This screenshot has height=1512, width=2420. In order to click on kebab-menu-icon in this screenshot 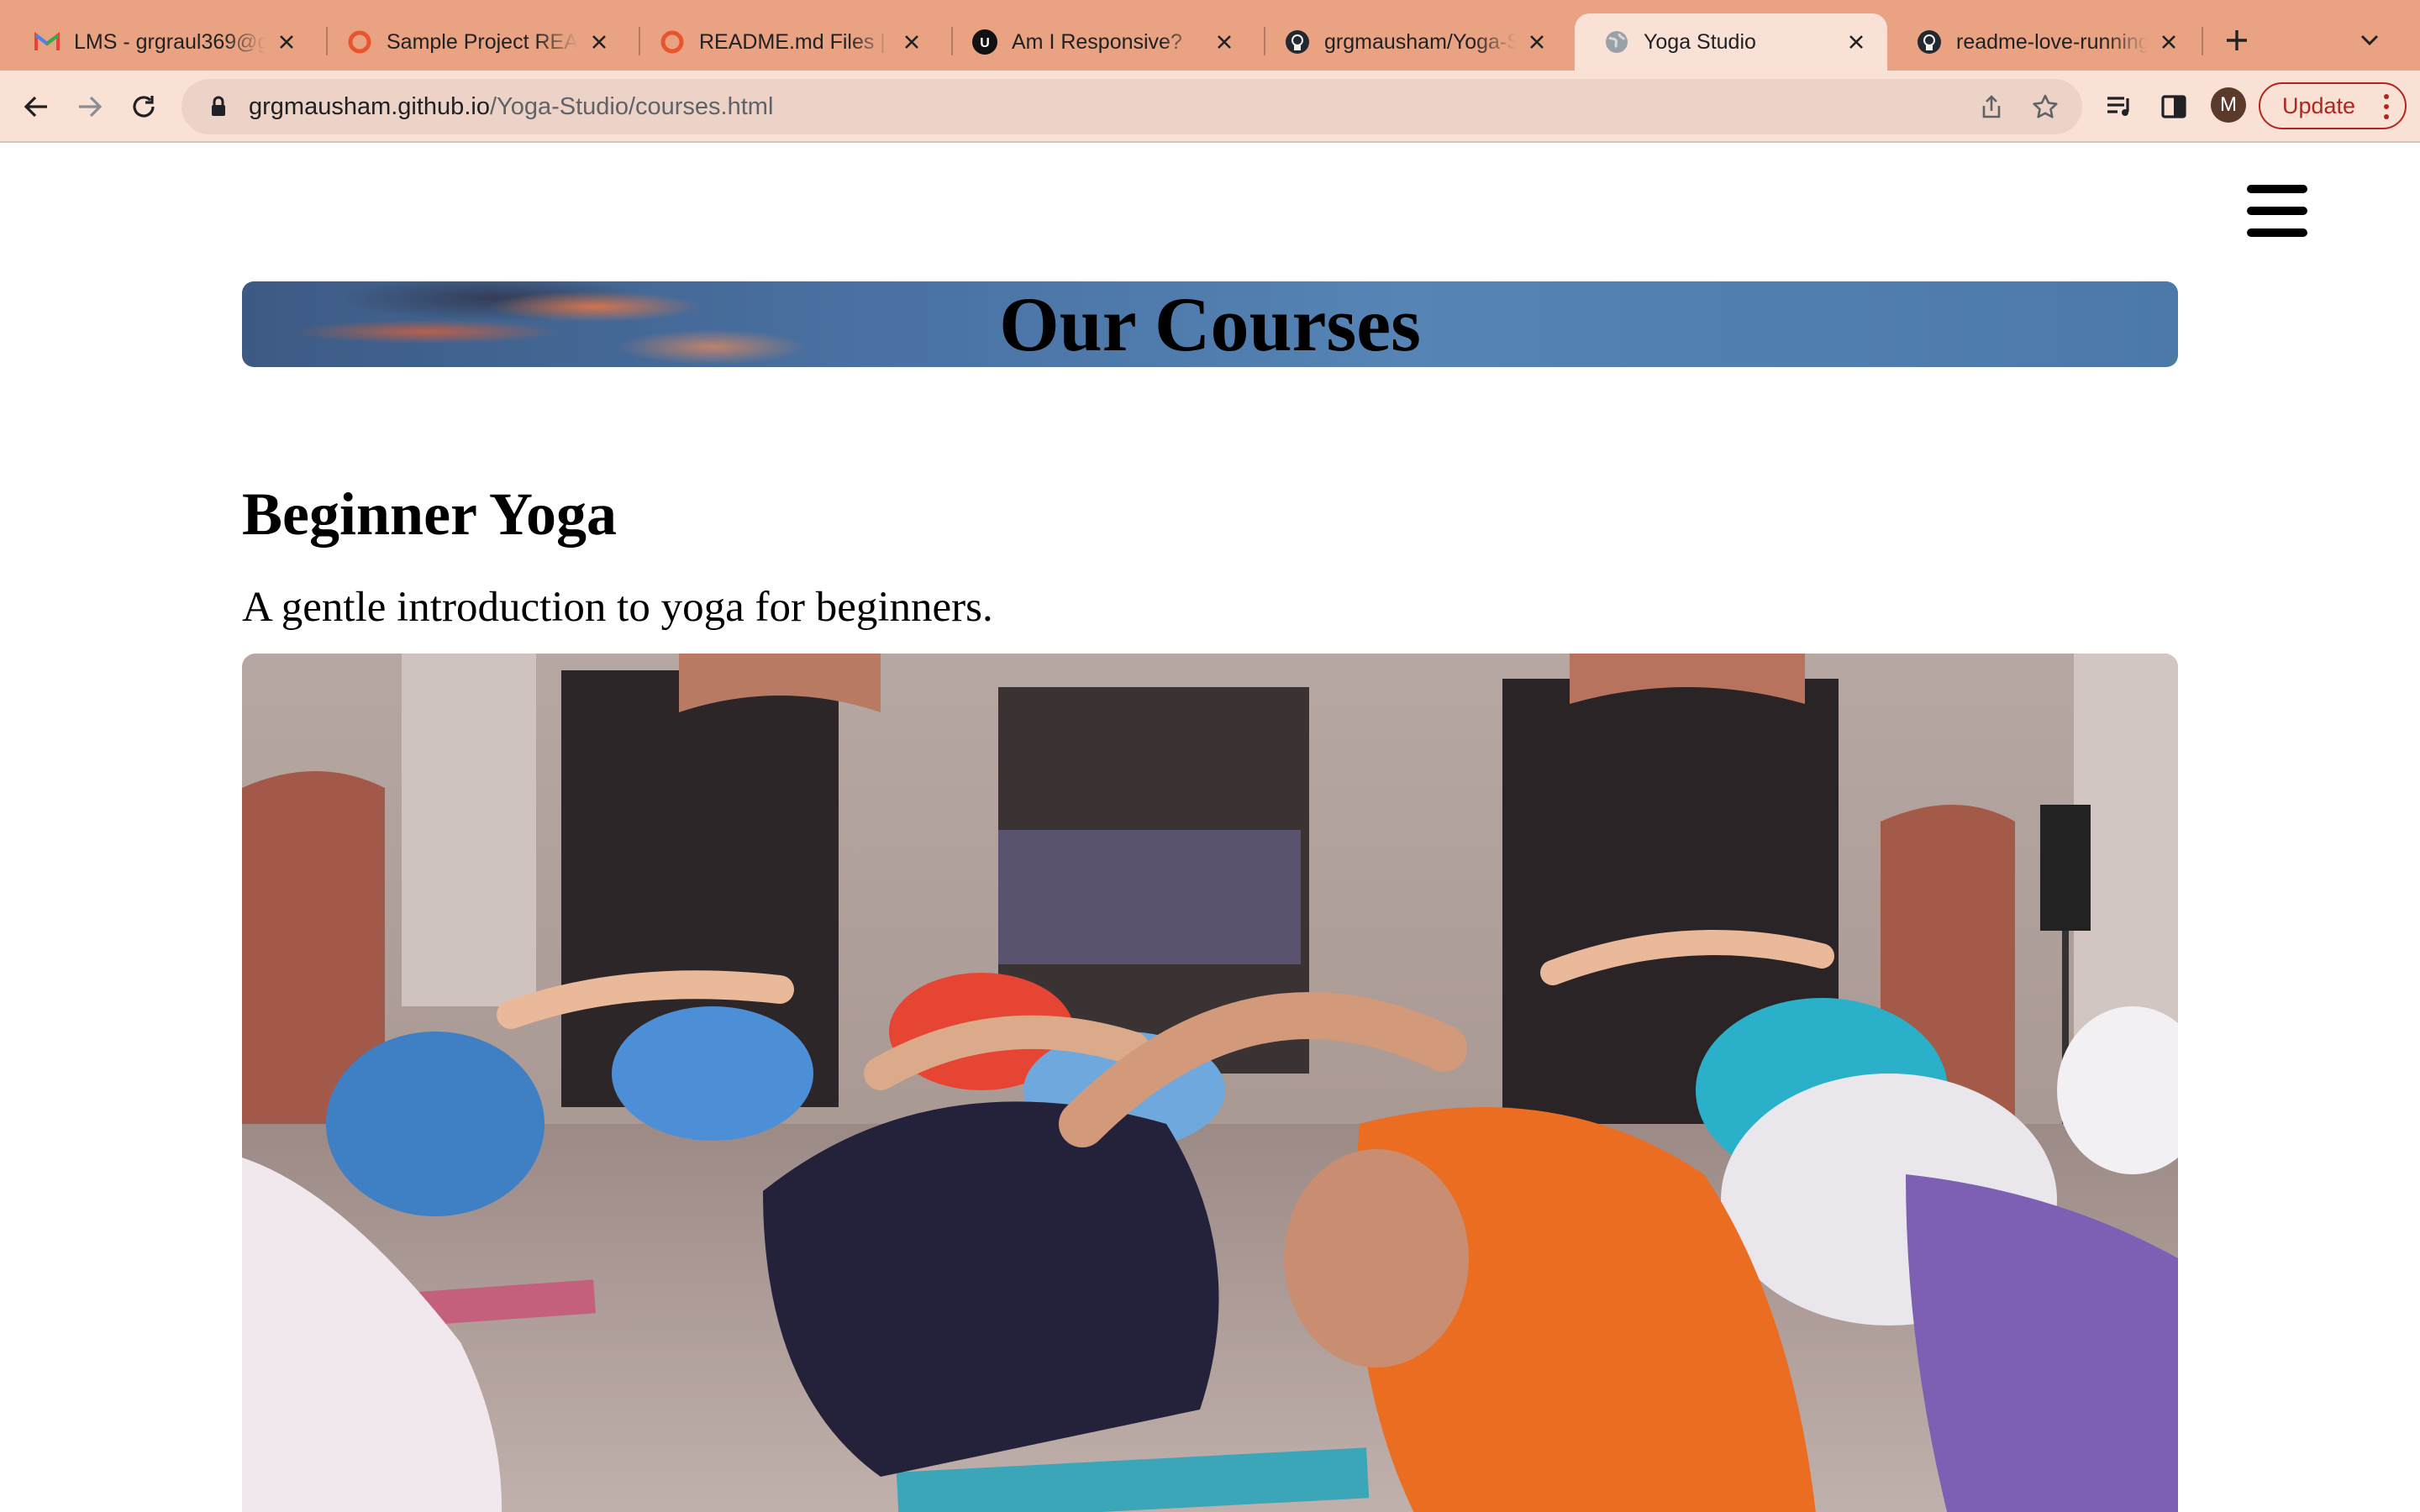, I will do `click(2387, 106)`.